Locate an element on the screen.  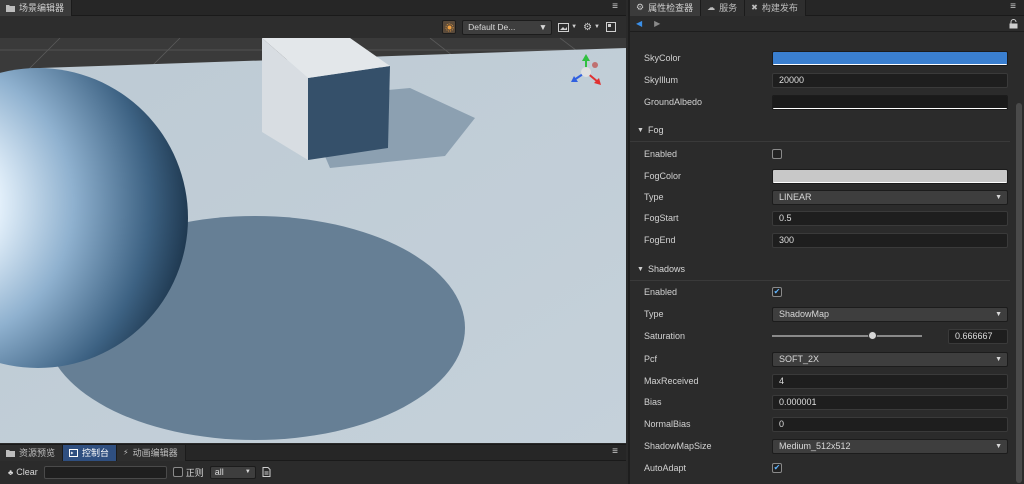
pcf-value: SOFT_2X is located at coordinates (799, 359).